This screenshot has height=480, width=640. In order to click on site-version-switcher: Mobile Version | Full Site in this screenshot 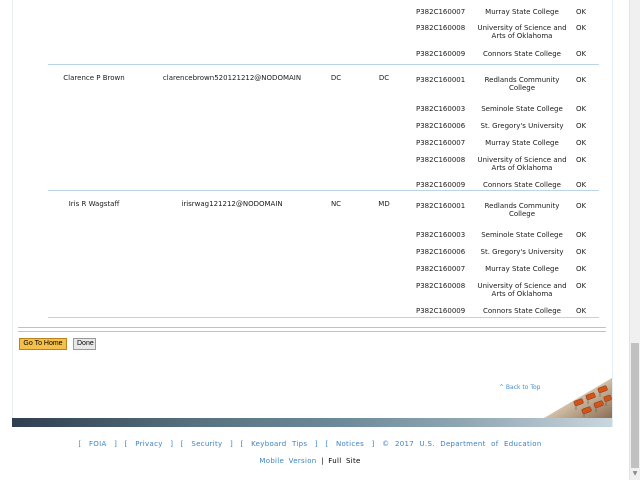, I will do `click(310, 461)`.